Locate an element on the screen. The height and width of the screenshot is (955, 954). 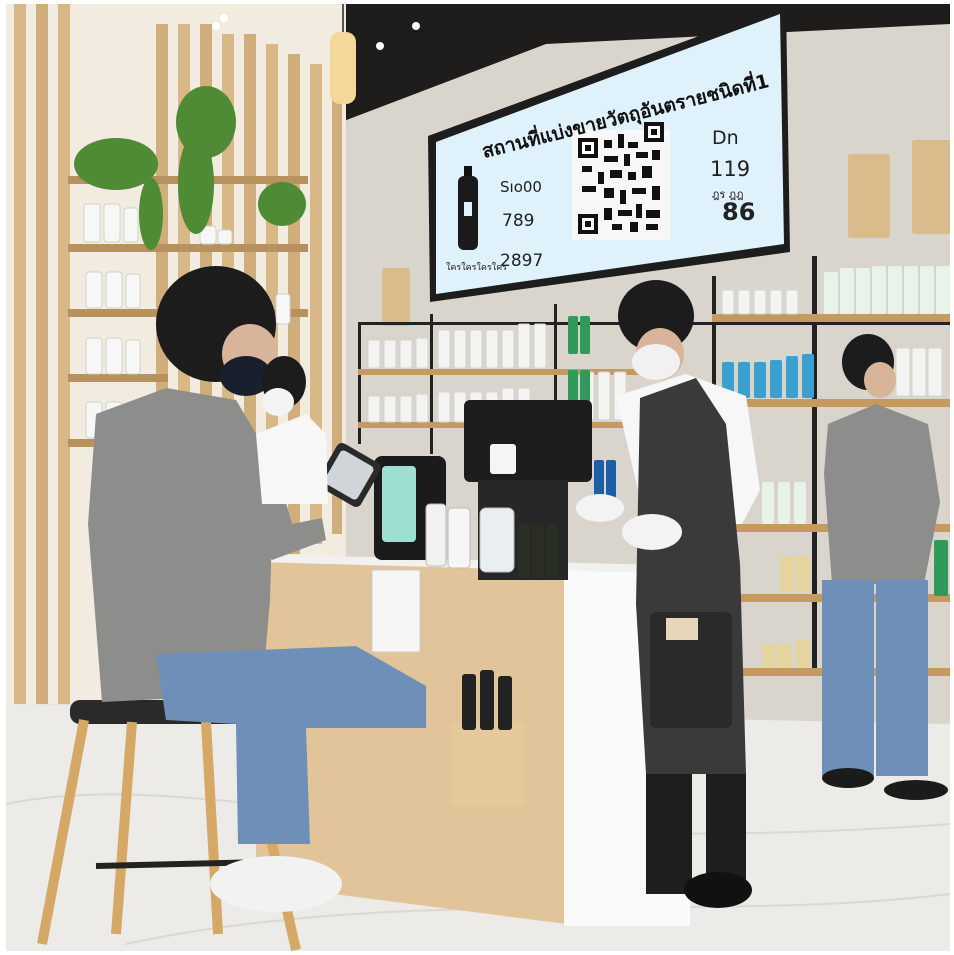
monitor-right-label: Dn is located at coordinates (725, 138).